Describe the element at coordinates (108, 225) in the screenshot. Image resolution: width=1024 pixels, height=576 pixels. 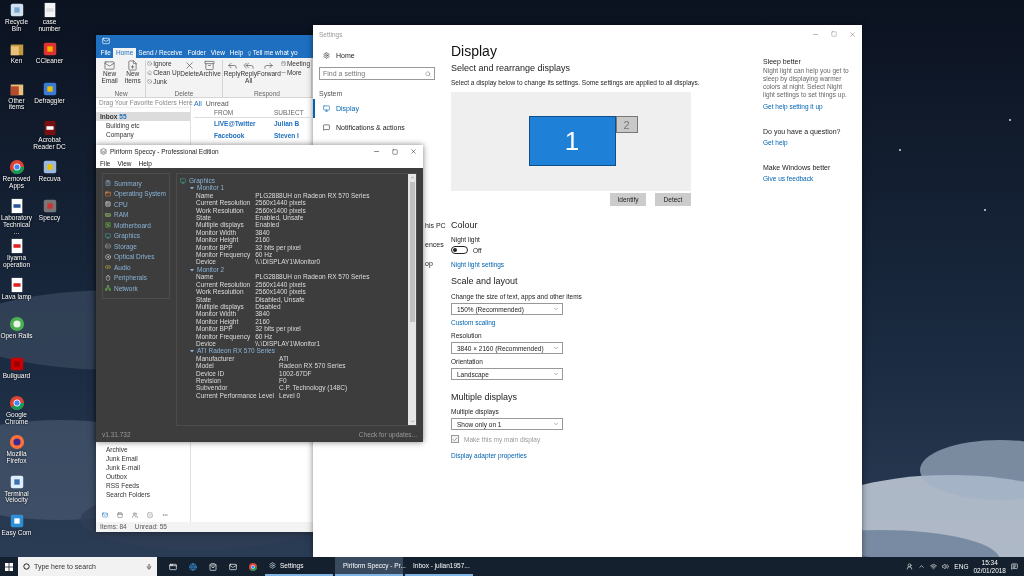
I see `circuit-board-icon` at that location.